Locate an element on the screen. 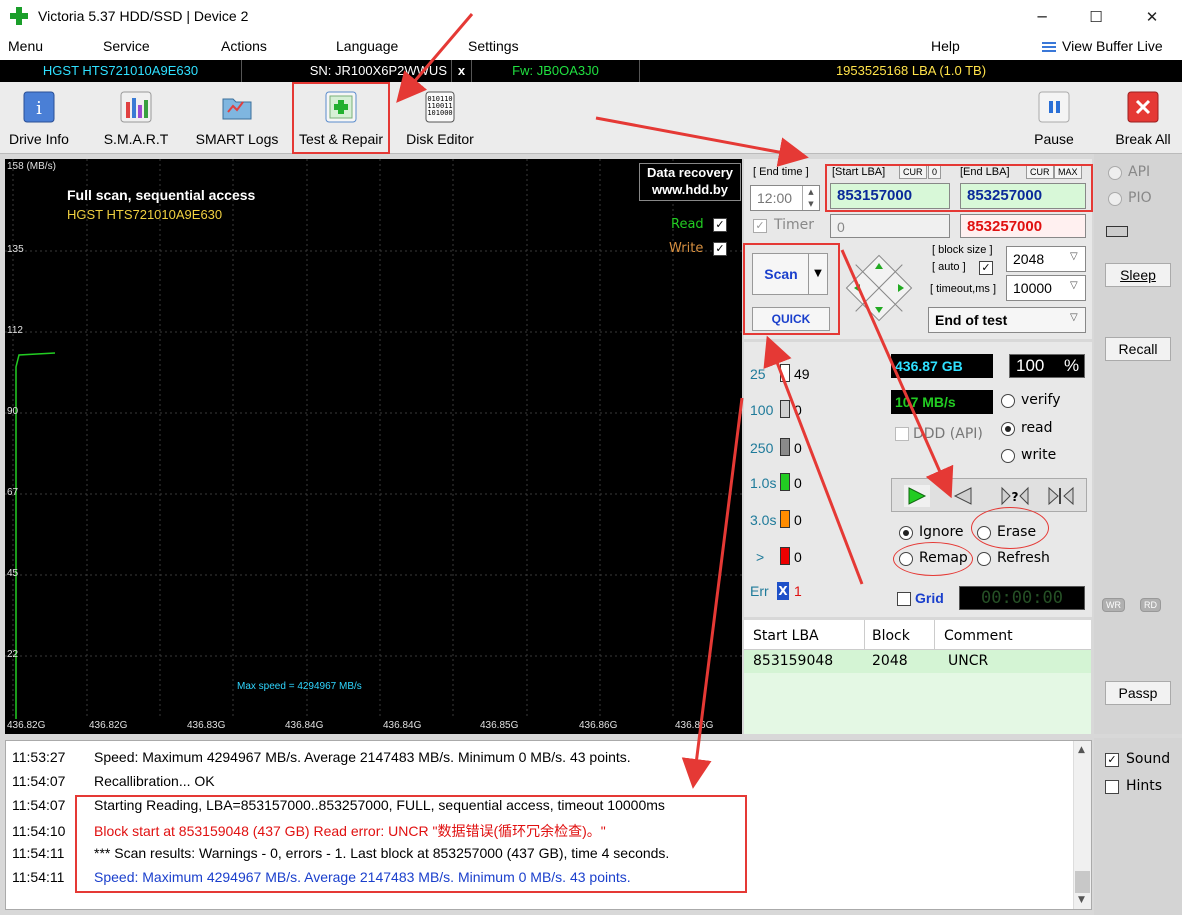  scan-dropdown-icon: ▼ is located at coordinates (818, 274).